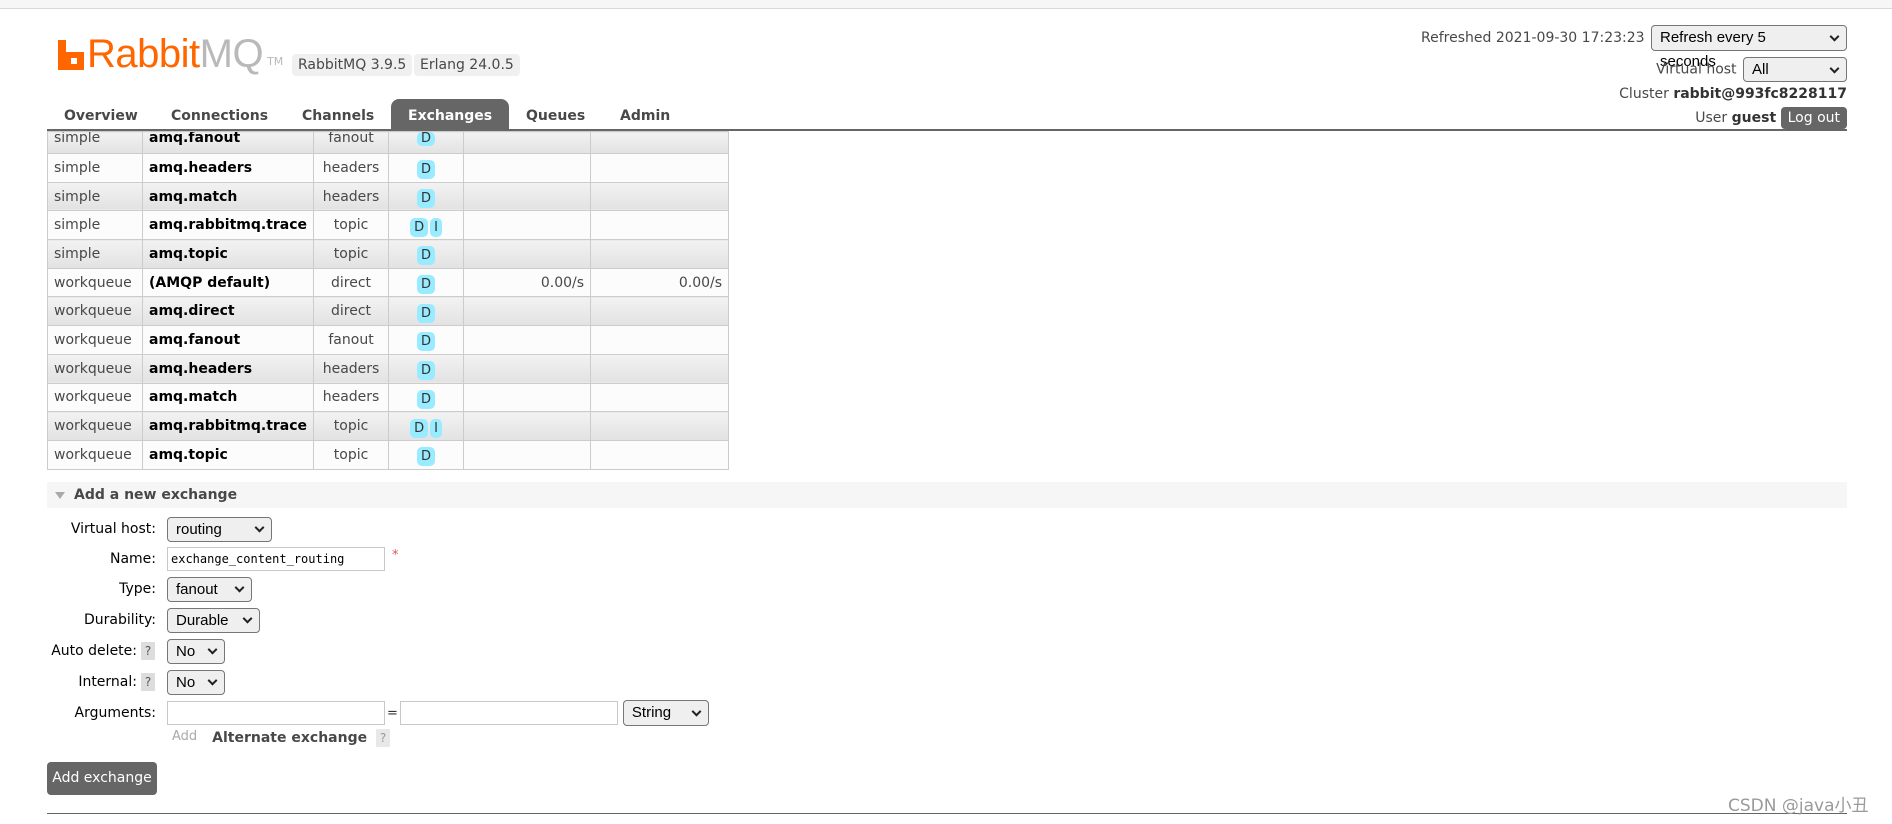 This screenshot has height=824, width=1892. What do you see at coordinates (102, 778) in the screenshot?
I see `add-exchange-button: Add exchange` at bounding box center [102, 778].